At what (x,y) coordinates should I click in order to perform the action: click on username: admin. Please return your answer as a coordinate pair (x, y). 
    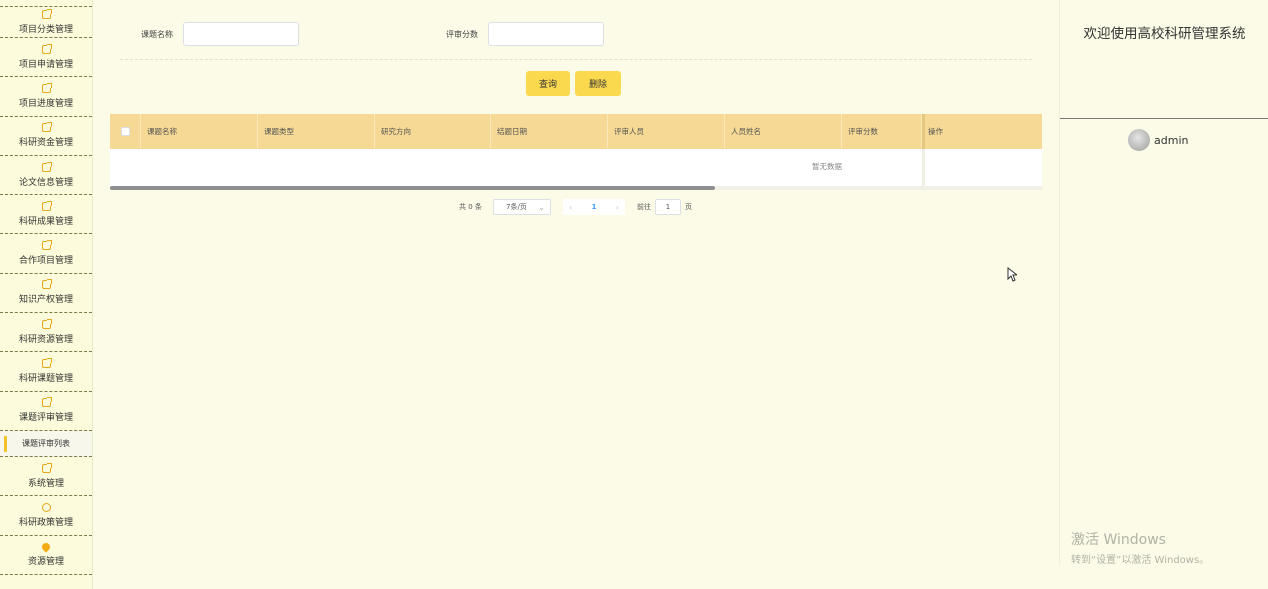
    Looking at the image, I should click on (1171, 140).